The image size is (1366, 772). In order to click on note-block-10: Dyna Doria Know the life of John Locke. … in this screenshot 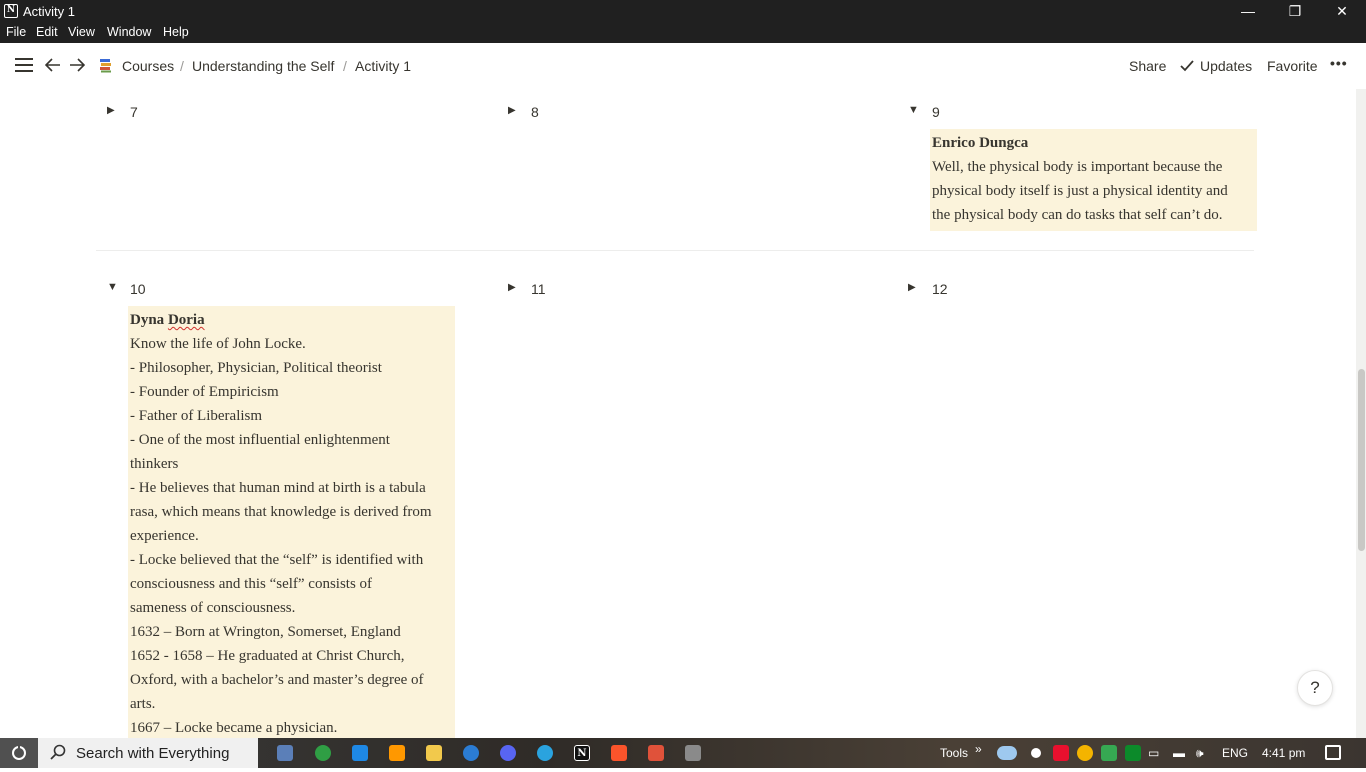, I will do `click(291, 522)`.